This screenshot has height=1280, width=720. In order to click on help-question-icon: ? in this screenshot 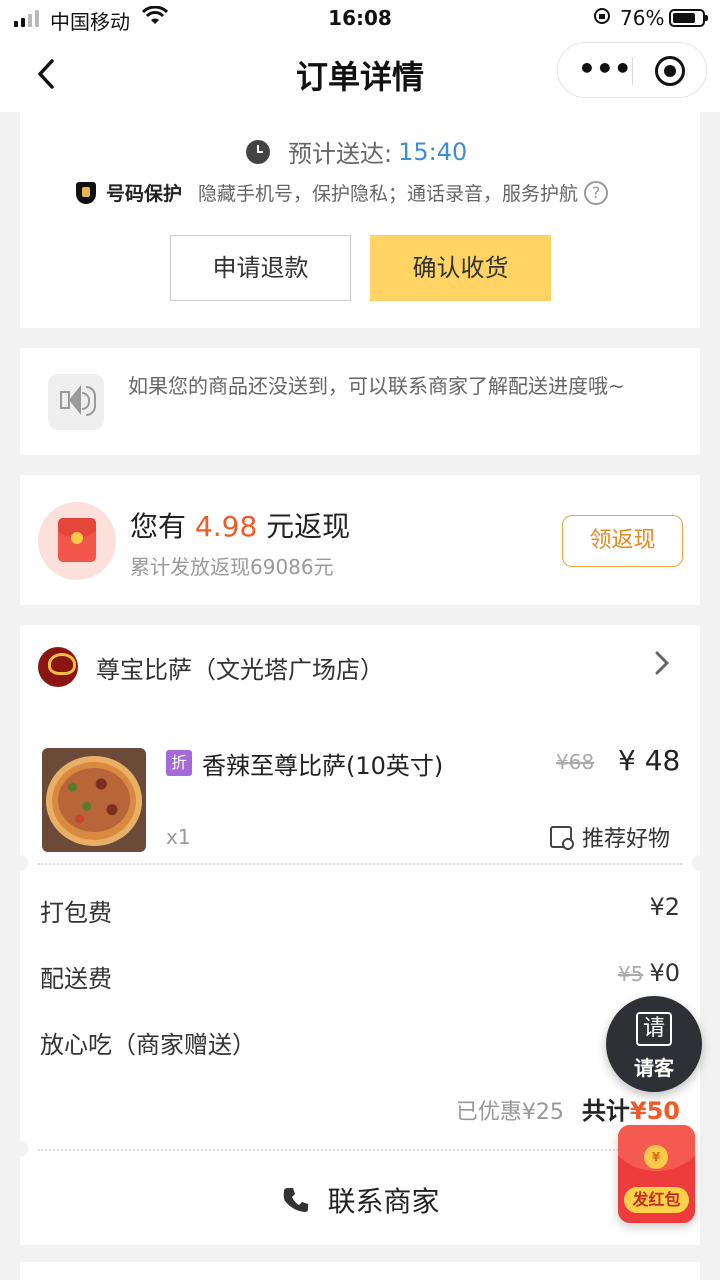, I will do `click(596, 192)`.